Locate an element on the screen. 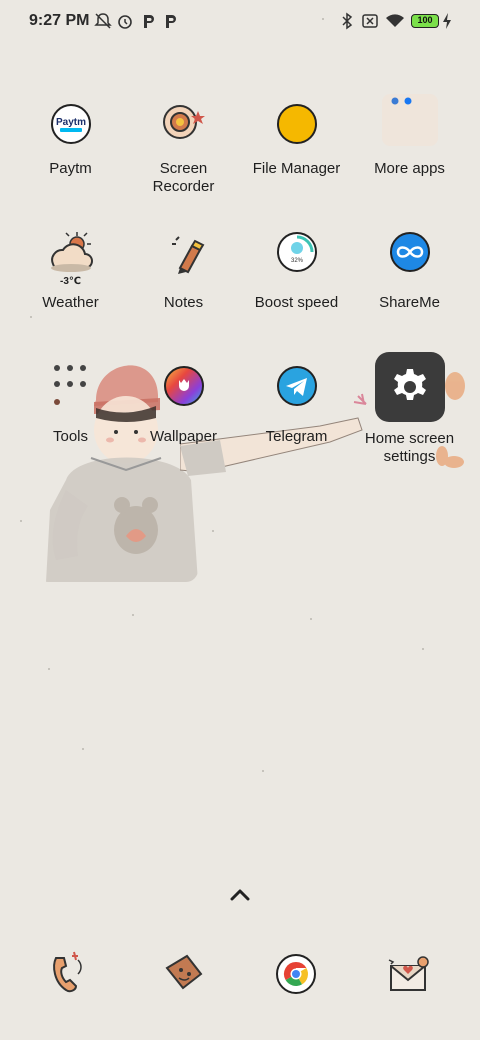 This screenshot has width=480, height=1040. boost-speed-icon: 32% is located at coordinates (297, 260).